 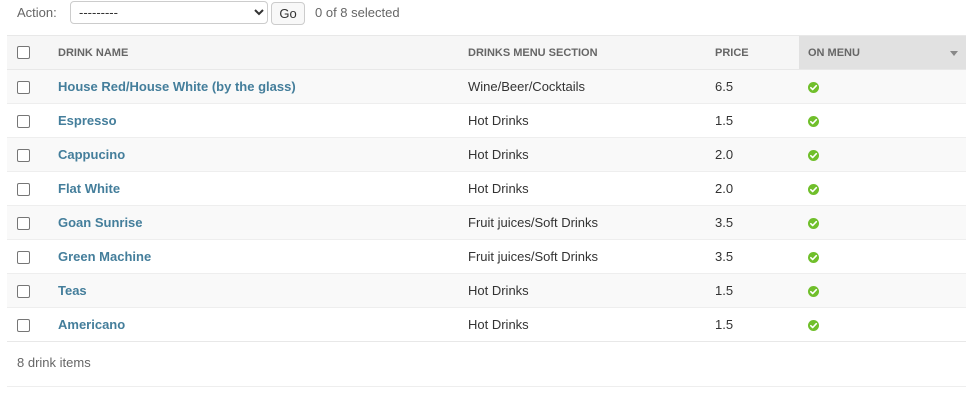 What do you see at coordinates (260, 52) in the screenshot?
I see `column-header-drink-name: DRINK NAME` at bounding box center [260, 52].